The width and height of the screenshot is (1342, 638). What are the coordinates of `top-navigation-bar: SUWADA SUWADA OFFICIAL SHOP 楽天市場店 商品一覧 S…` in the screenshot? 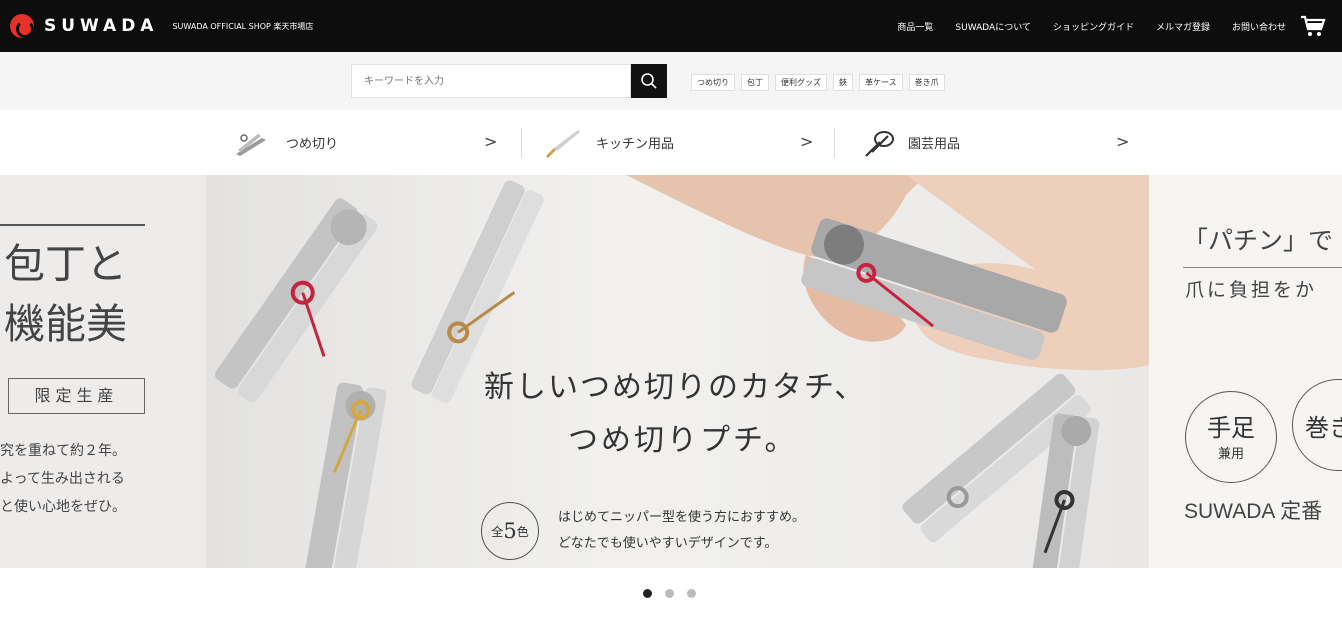 It's located at (671, 26).